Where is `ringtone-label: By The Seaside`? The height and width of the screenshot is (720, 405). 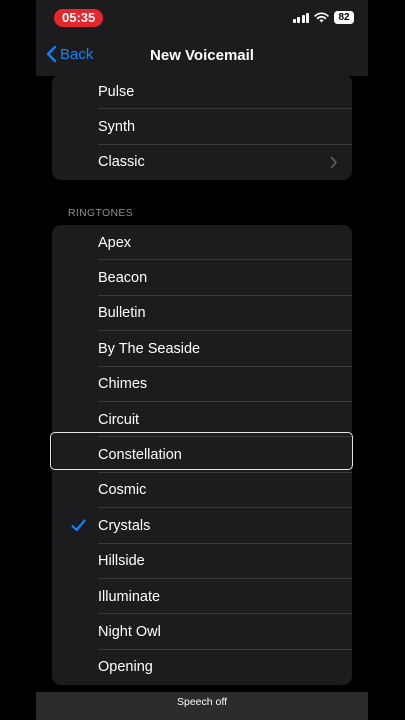
ringtone-label: By The Seaside is located at coordinates (149, 348).